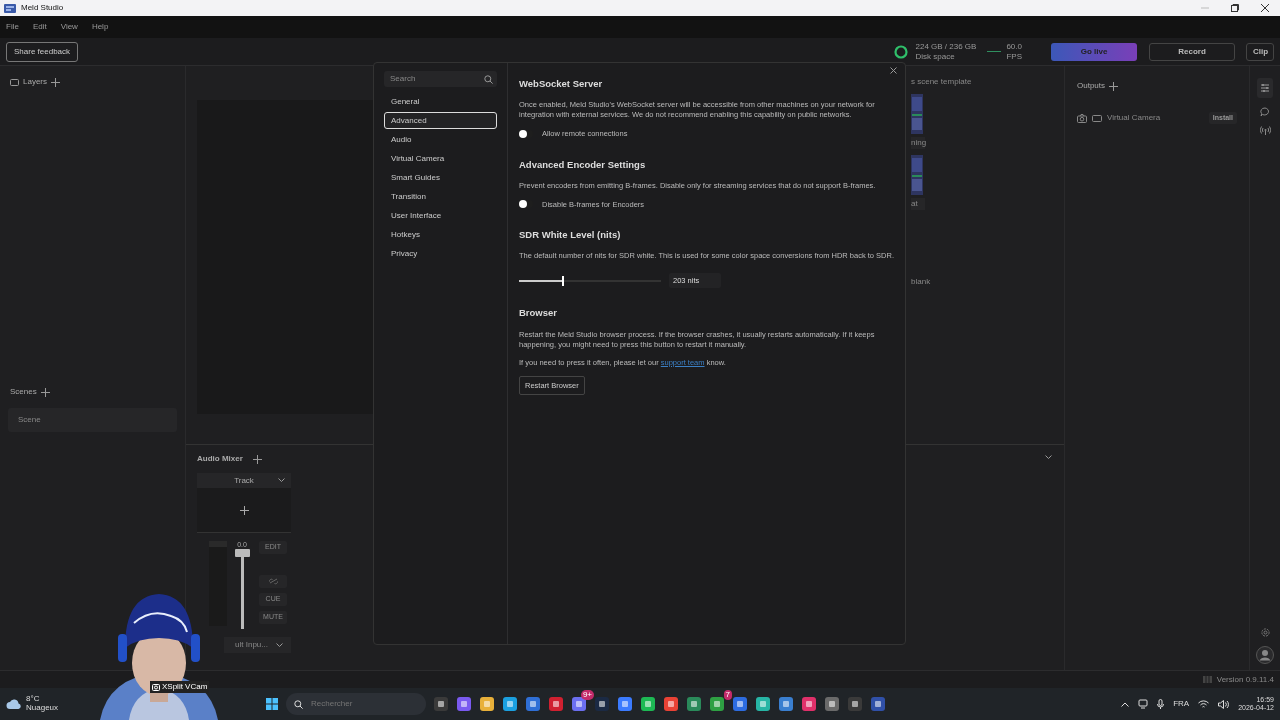 The image size is (1280, 720). I want to click on weather-desc: Nuageux, so click(42, 708).